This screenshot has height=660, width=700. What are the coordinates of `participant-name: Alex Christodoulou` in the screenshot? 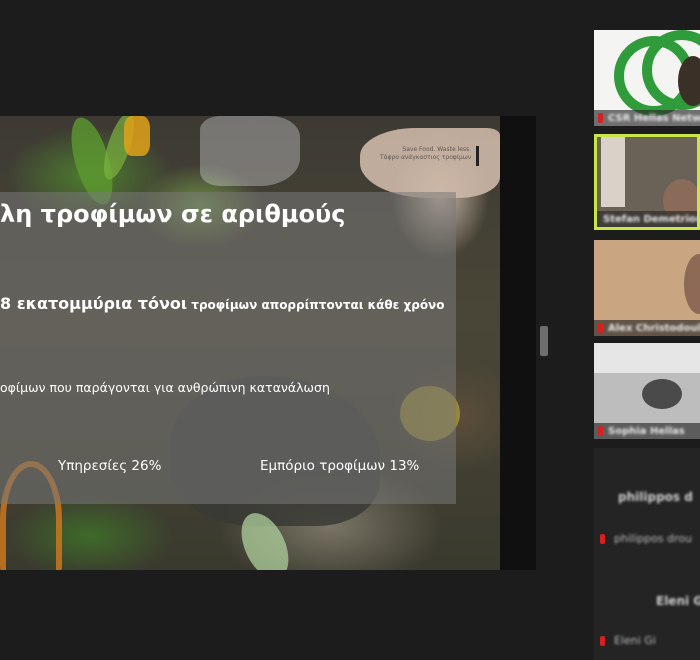 It's located at (654, 328).